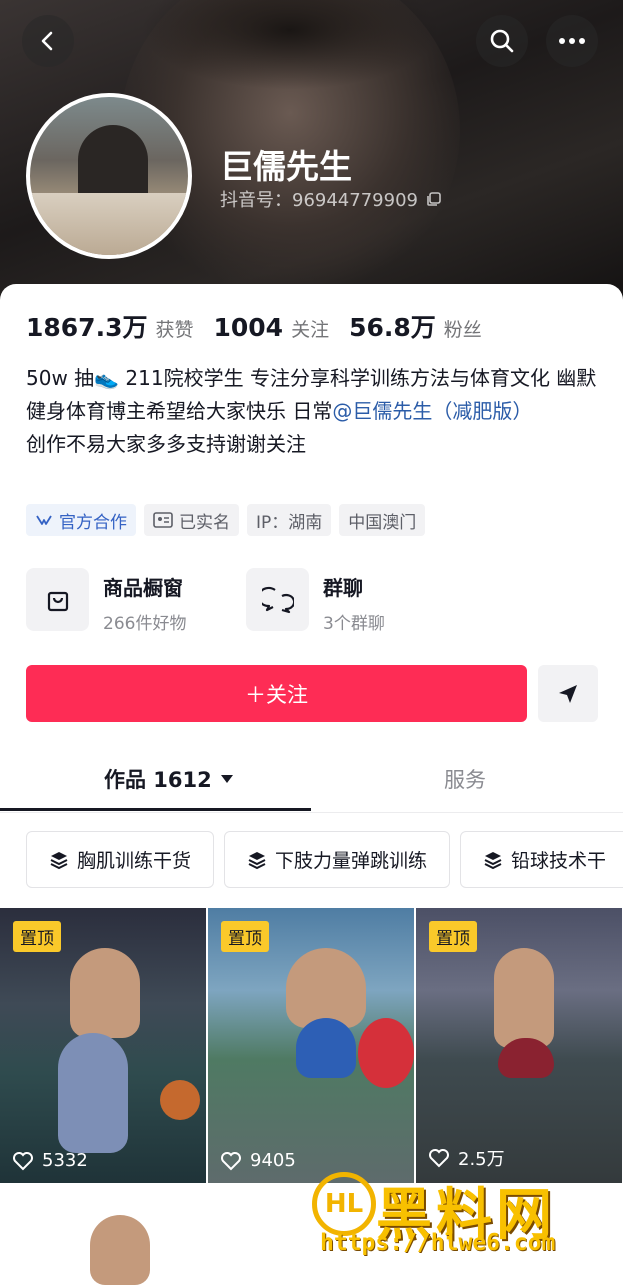  I want to click on id-card-icon, so click(163, 520).